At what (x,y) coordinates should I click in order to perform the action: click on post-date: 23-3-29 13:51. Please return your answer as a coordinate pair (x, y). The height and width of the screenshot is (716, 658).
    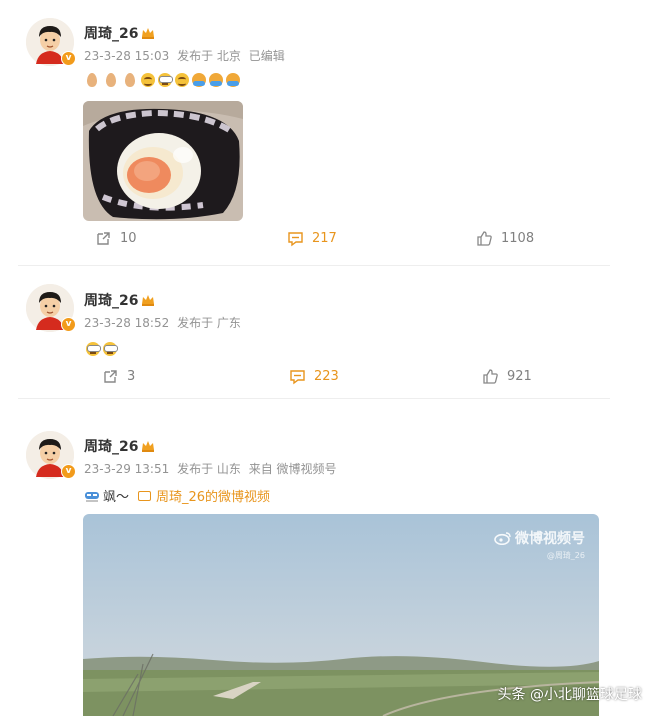
    Looking at the image, I should click on (126, 469).